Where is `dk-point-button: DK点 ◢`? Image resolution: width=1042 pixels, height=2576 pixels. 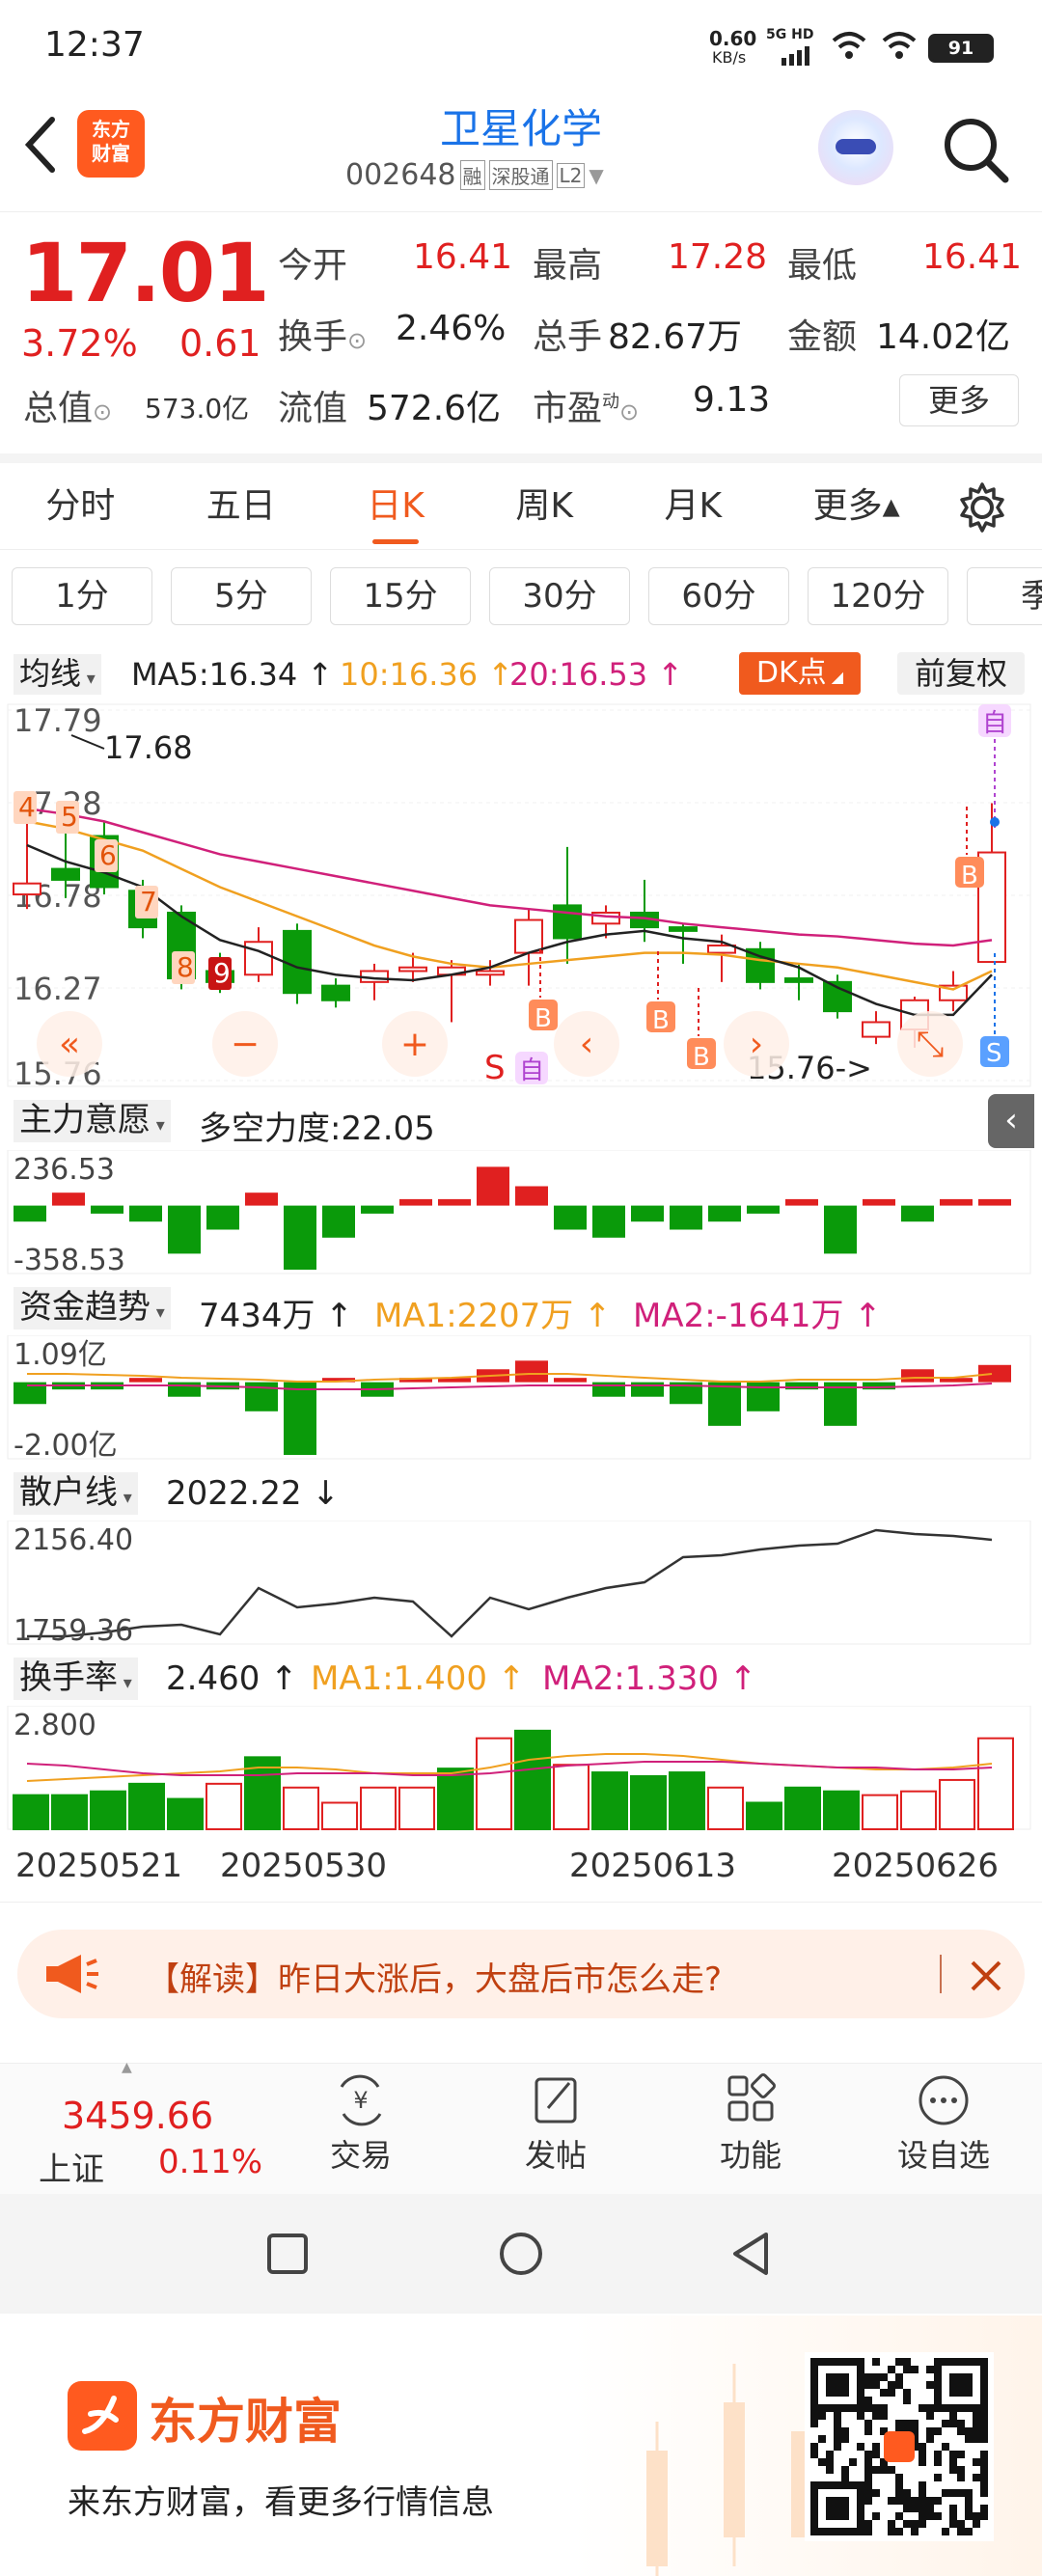
dk-point-button: DK点 ◢ is located at coordinates (800, 674).